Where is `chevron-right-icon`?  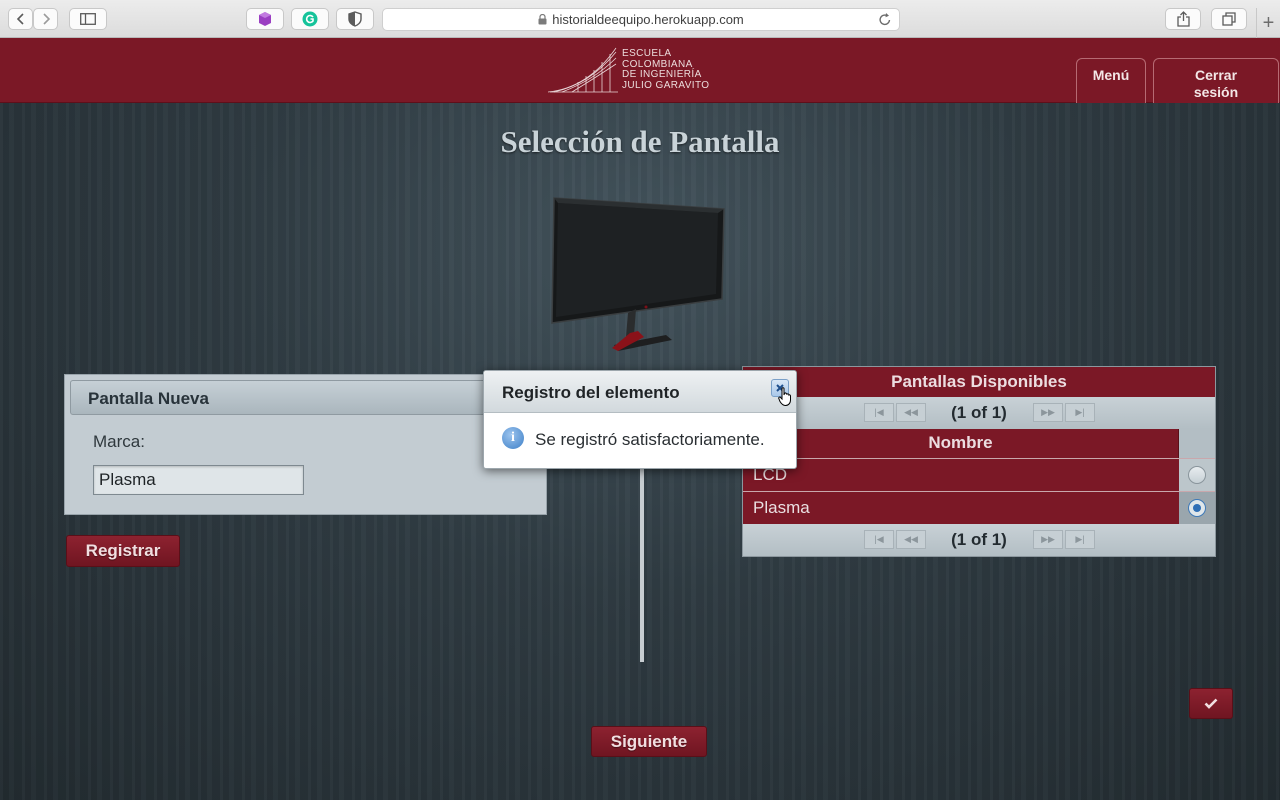
chevron-right-icon is located at coordinates (46, 19).